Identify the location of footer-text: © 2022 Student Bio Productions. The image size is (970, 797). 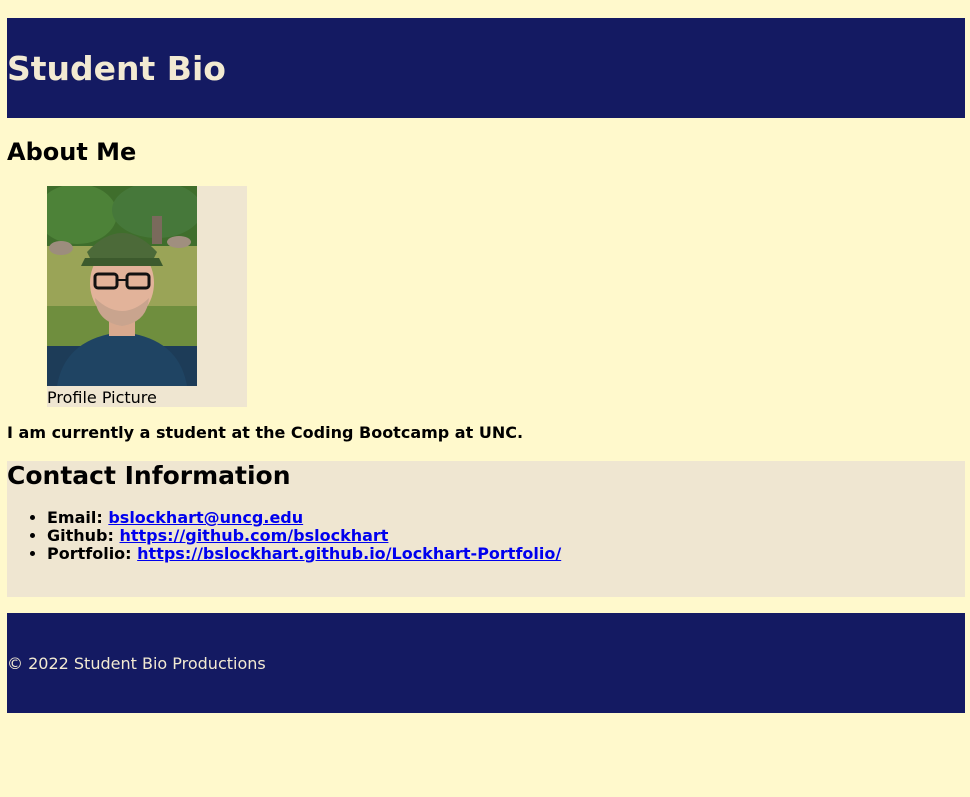
(136, 663).